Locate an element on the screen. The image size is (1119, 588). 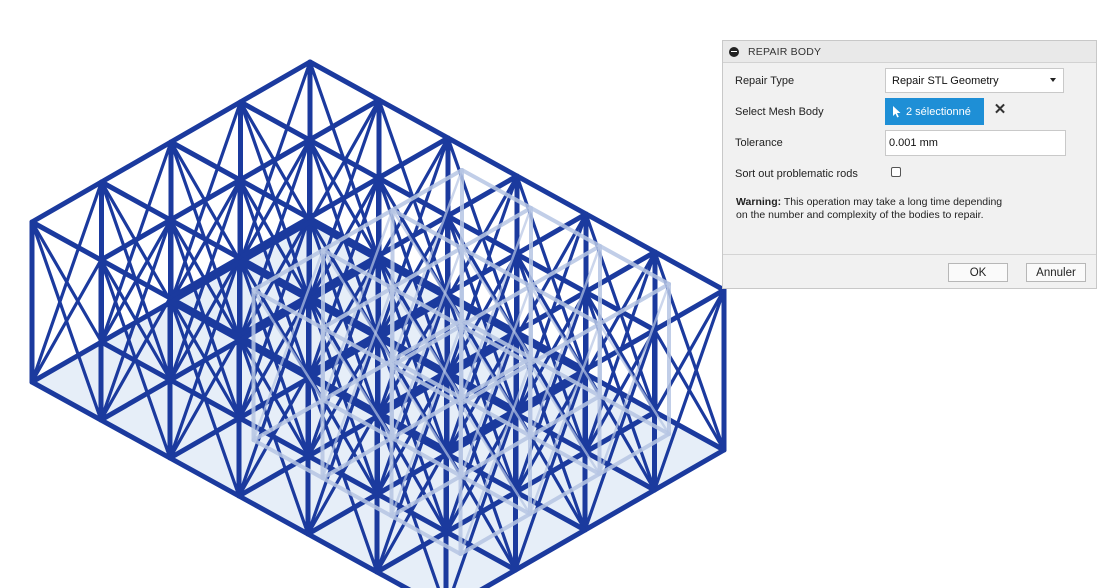
collapse-icon is located at coordinates (734, 51).